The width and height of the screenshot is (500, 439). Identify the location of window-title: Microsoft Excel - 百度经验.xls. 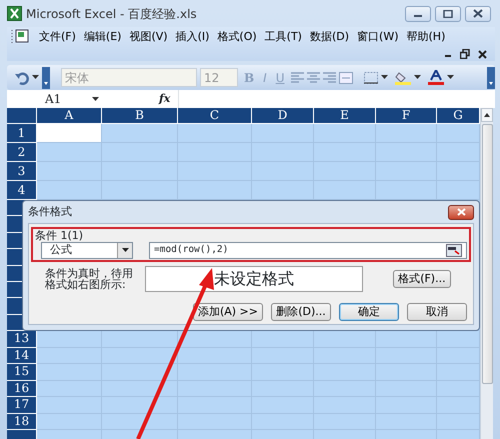
(111, 14).